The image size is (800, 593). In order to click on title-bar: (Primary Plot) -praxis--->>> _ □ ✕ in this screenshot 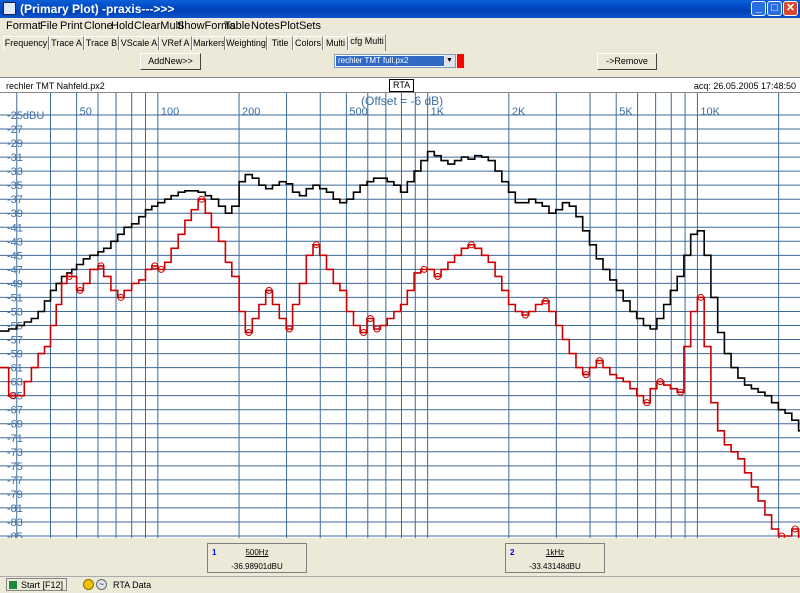, I will do `click(400, 9)`.